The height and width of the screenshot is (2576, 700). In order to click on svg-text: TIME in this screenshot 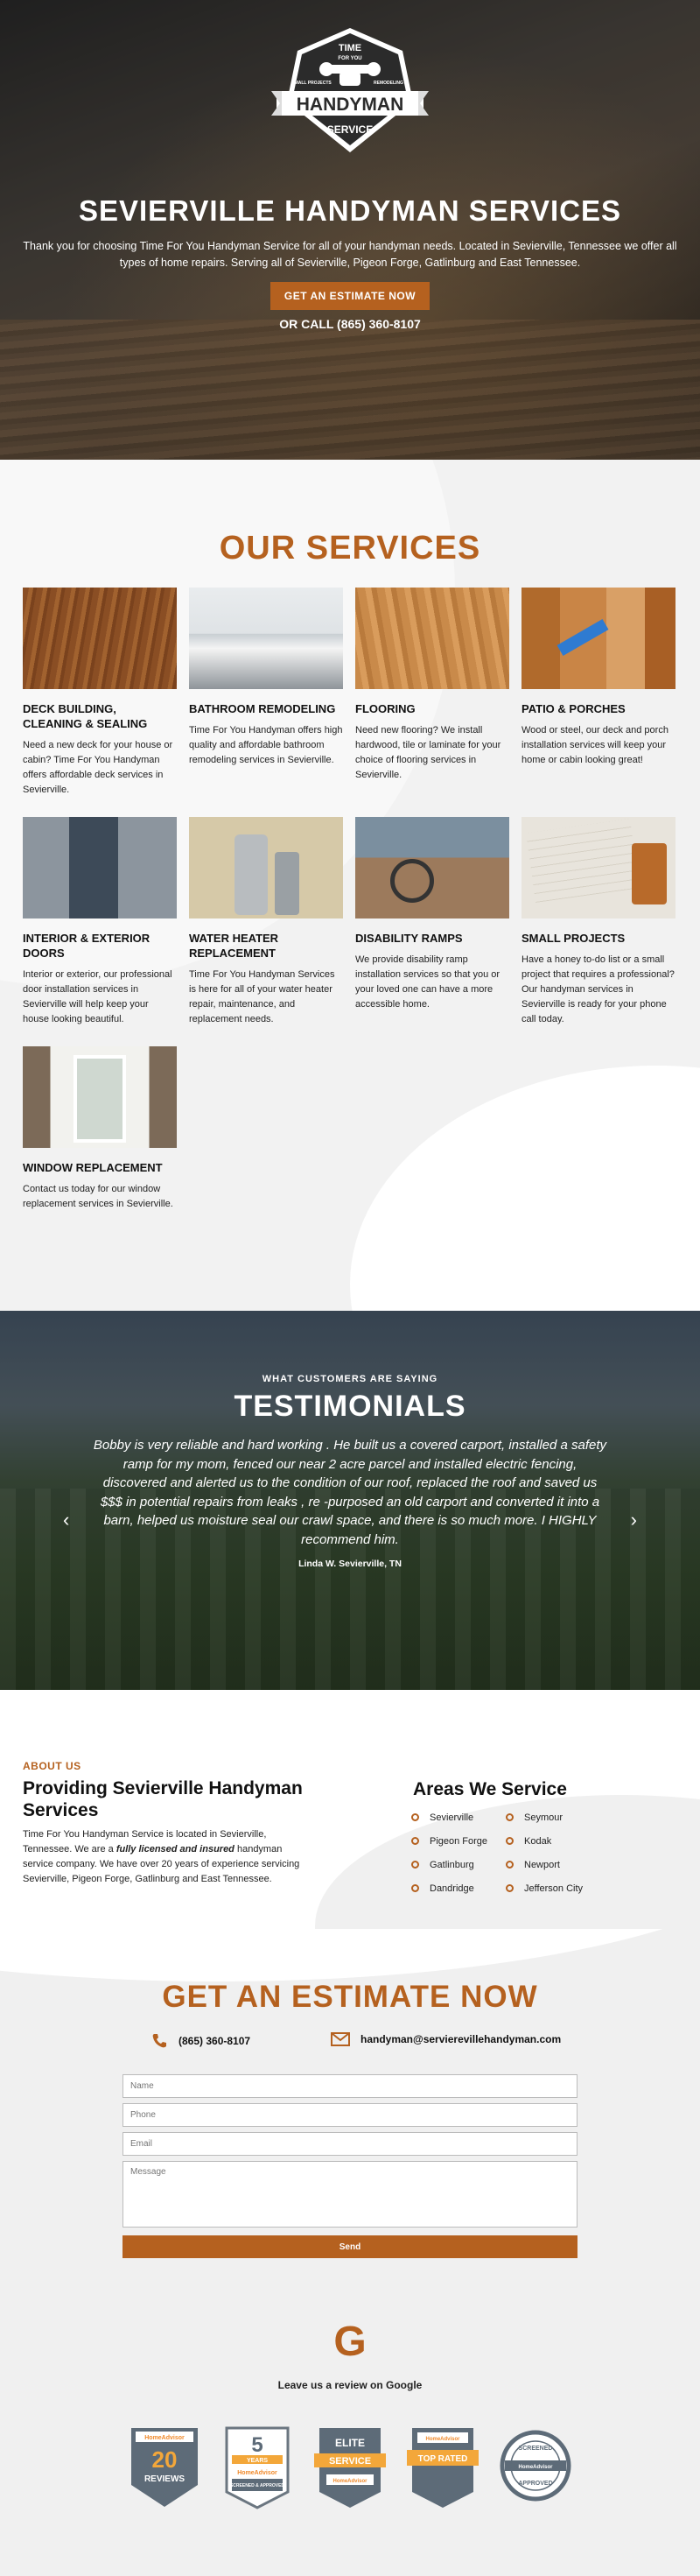, I will do `click(350, 48)`.